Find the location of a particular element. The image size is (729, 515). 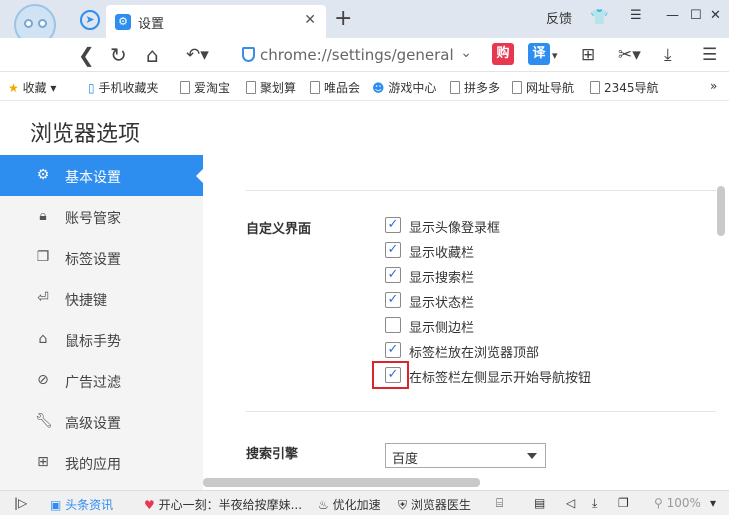

search-engine-select: 百度 is located at coordinates (465, 455).